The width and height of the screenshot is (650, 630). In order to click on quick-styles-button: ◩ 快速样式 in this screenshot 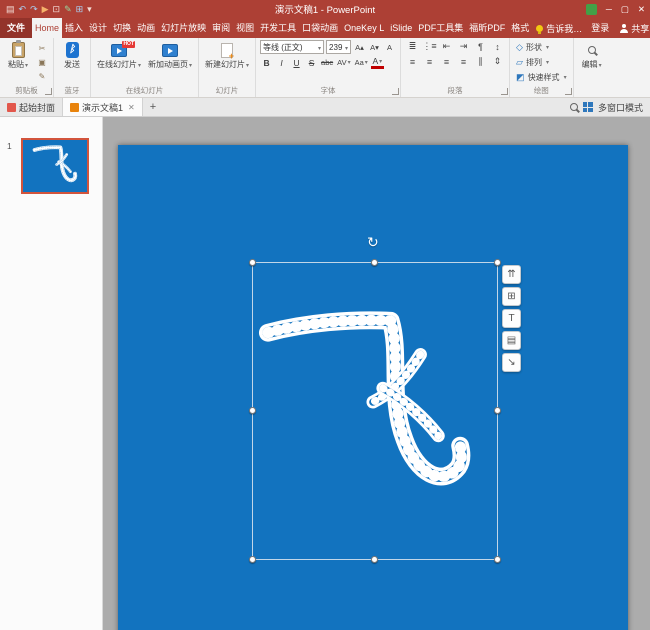, I will do `click(541, 77)`.